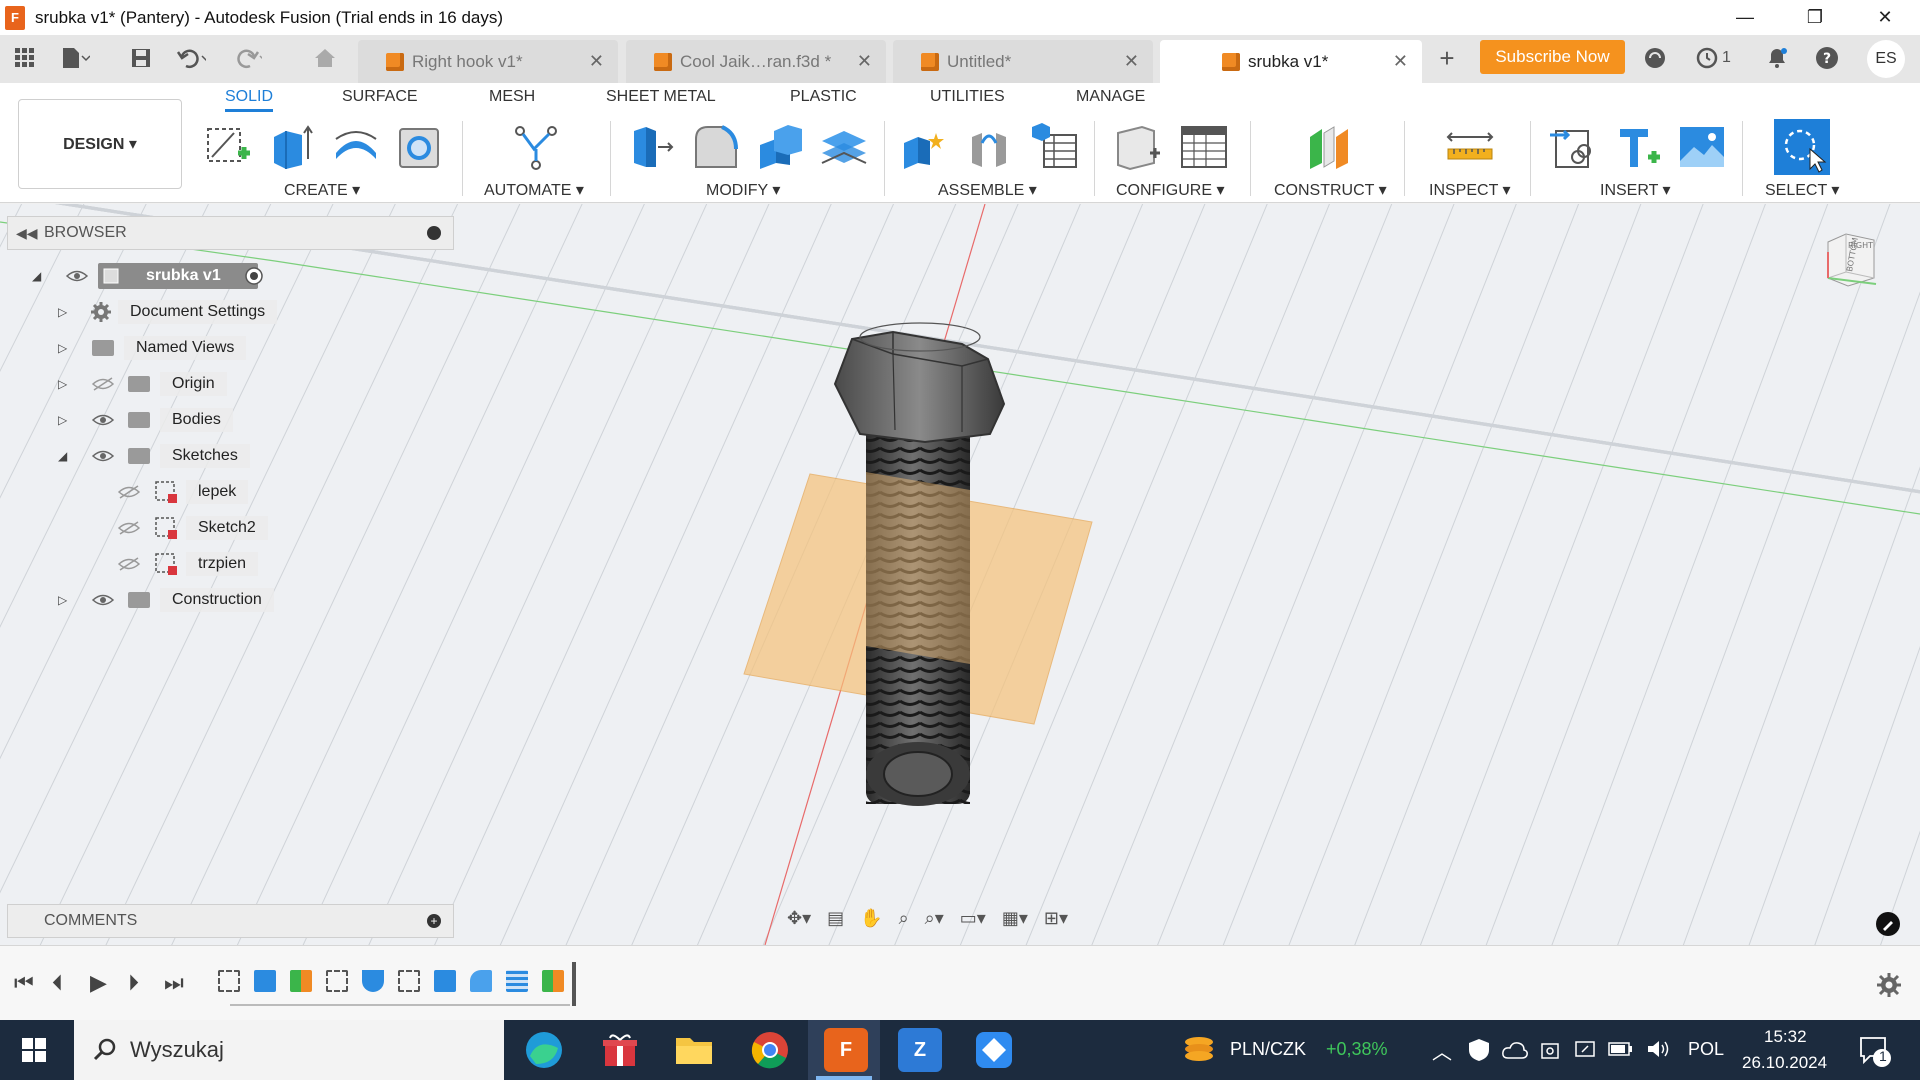 Image resolution: width=1920 pixels, height=1080 pixels. Describe the element at coordinates (1054, 147) in the screenshot. I see `bill-of-materials-icon` at that location.